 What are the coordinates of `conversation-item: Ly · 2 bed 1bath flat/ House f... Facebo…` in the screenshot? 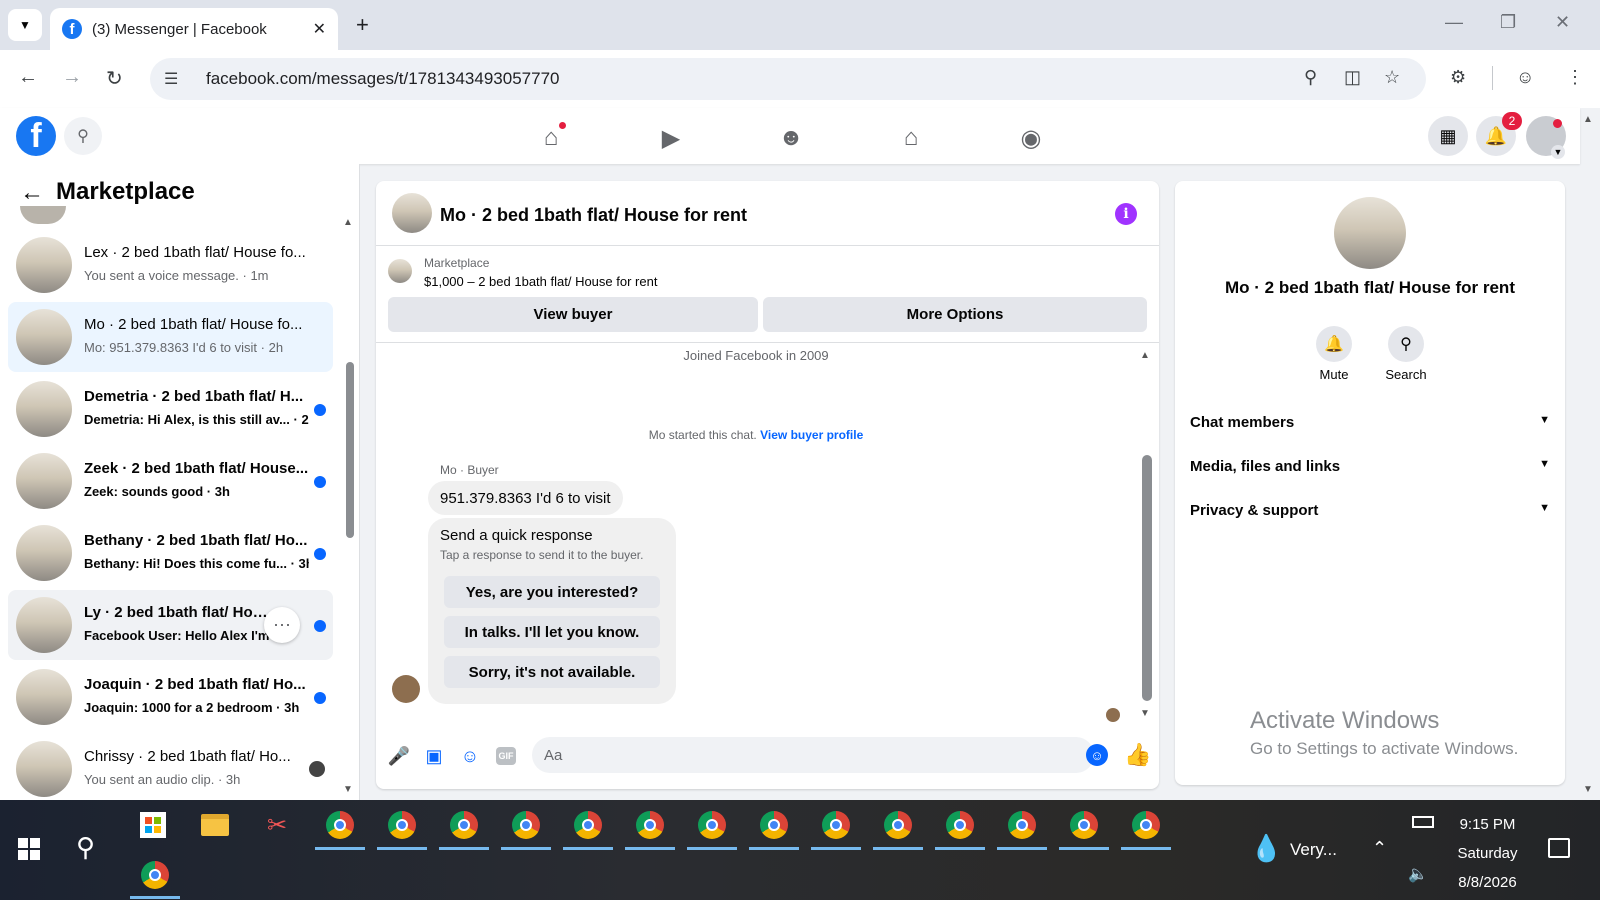 It's located at (170, 625).